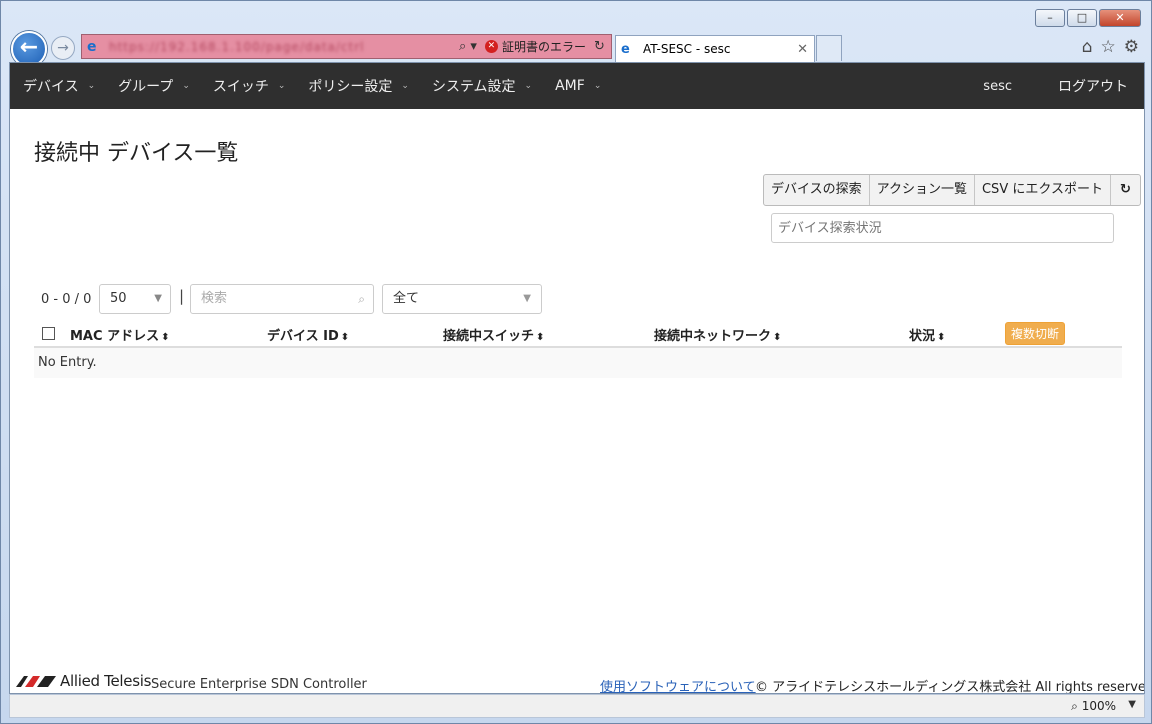 The height and width of the screenshot is (724, 1152). What do you see at coordinates (1050, 18) in the screenshot?
I see `minimize-button: –` at bounding box center [1050, 18].